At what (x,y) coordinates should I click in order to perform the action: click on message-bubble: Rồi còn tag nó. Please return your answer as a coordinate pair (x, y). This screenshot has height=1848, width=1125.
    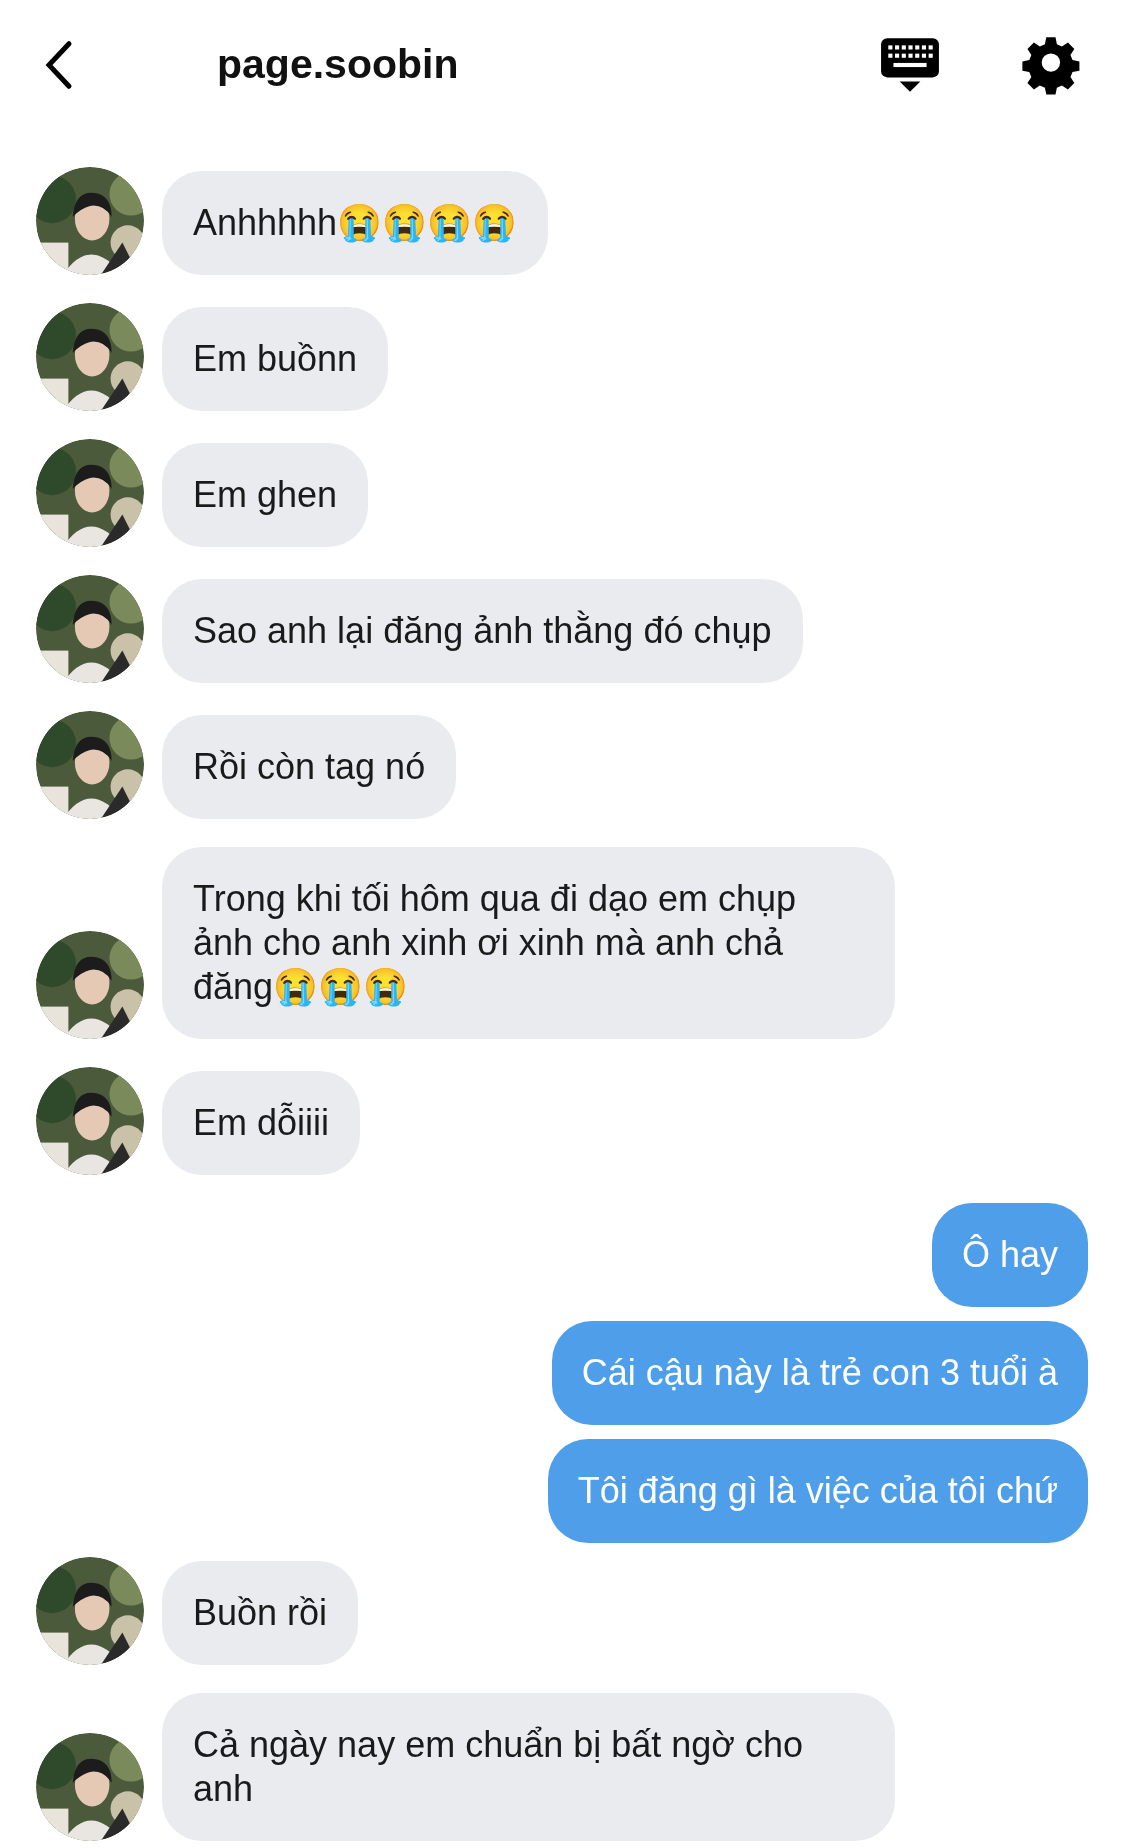
    Looking at the image, I should click on (309, 767).